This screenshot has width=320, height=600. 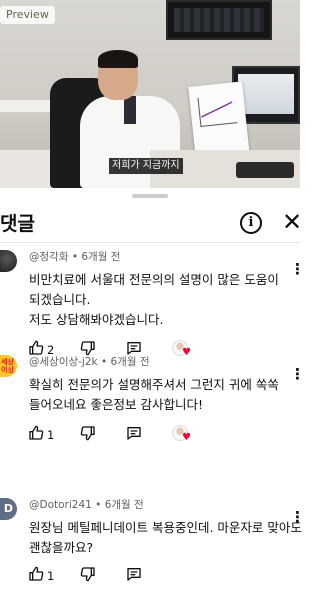 I want to click on comment-meta: @Dotori241 • 6개월 전, so click(x=86, y=505).